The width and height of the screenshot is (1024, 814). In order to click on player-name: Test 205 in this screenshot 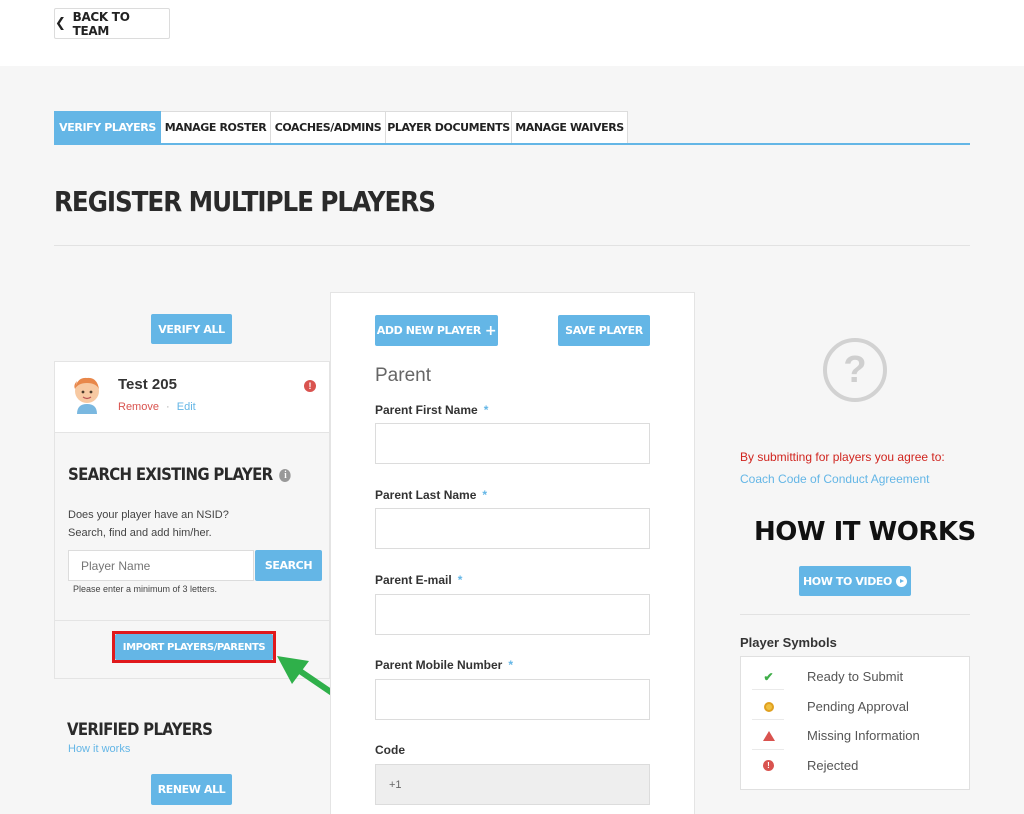, I will do `click(147, 384)`.